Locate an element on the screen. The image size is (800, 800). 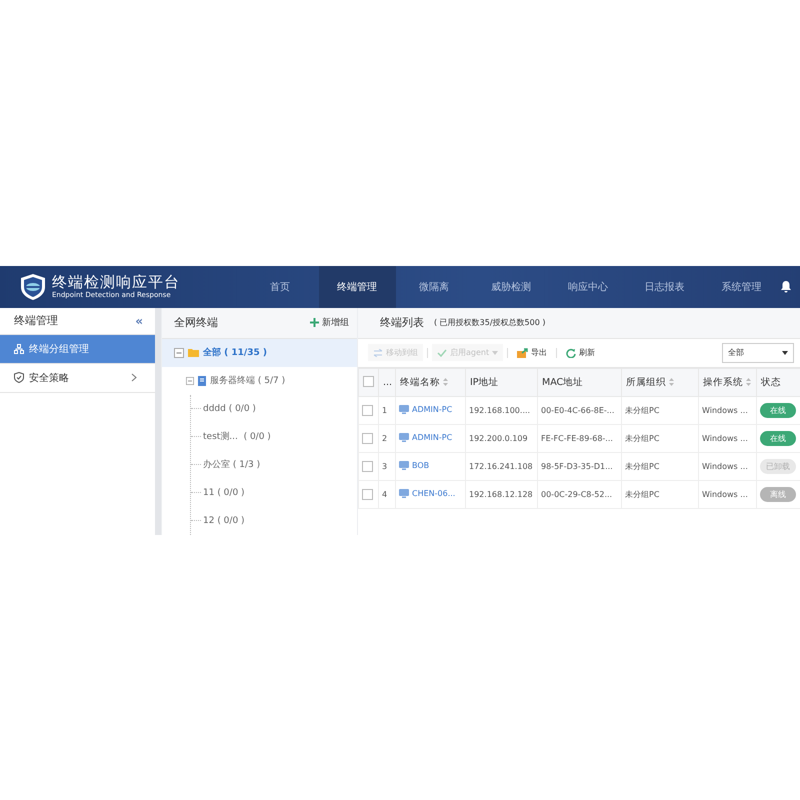
nav-tab: 终端管理 is located at coordinates (357, 287).